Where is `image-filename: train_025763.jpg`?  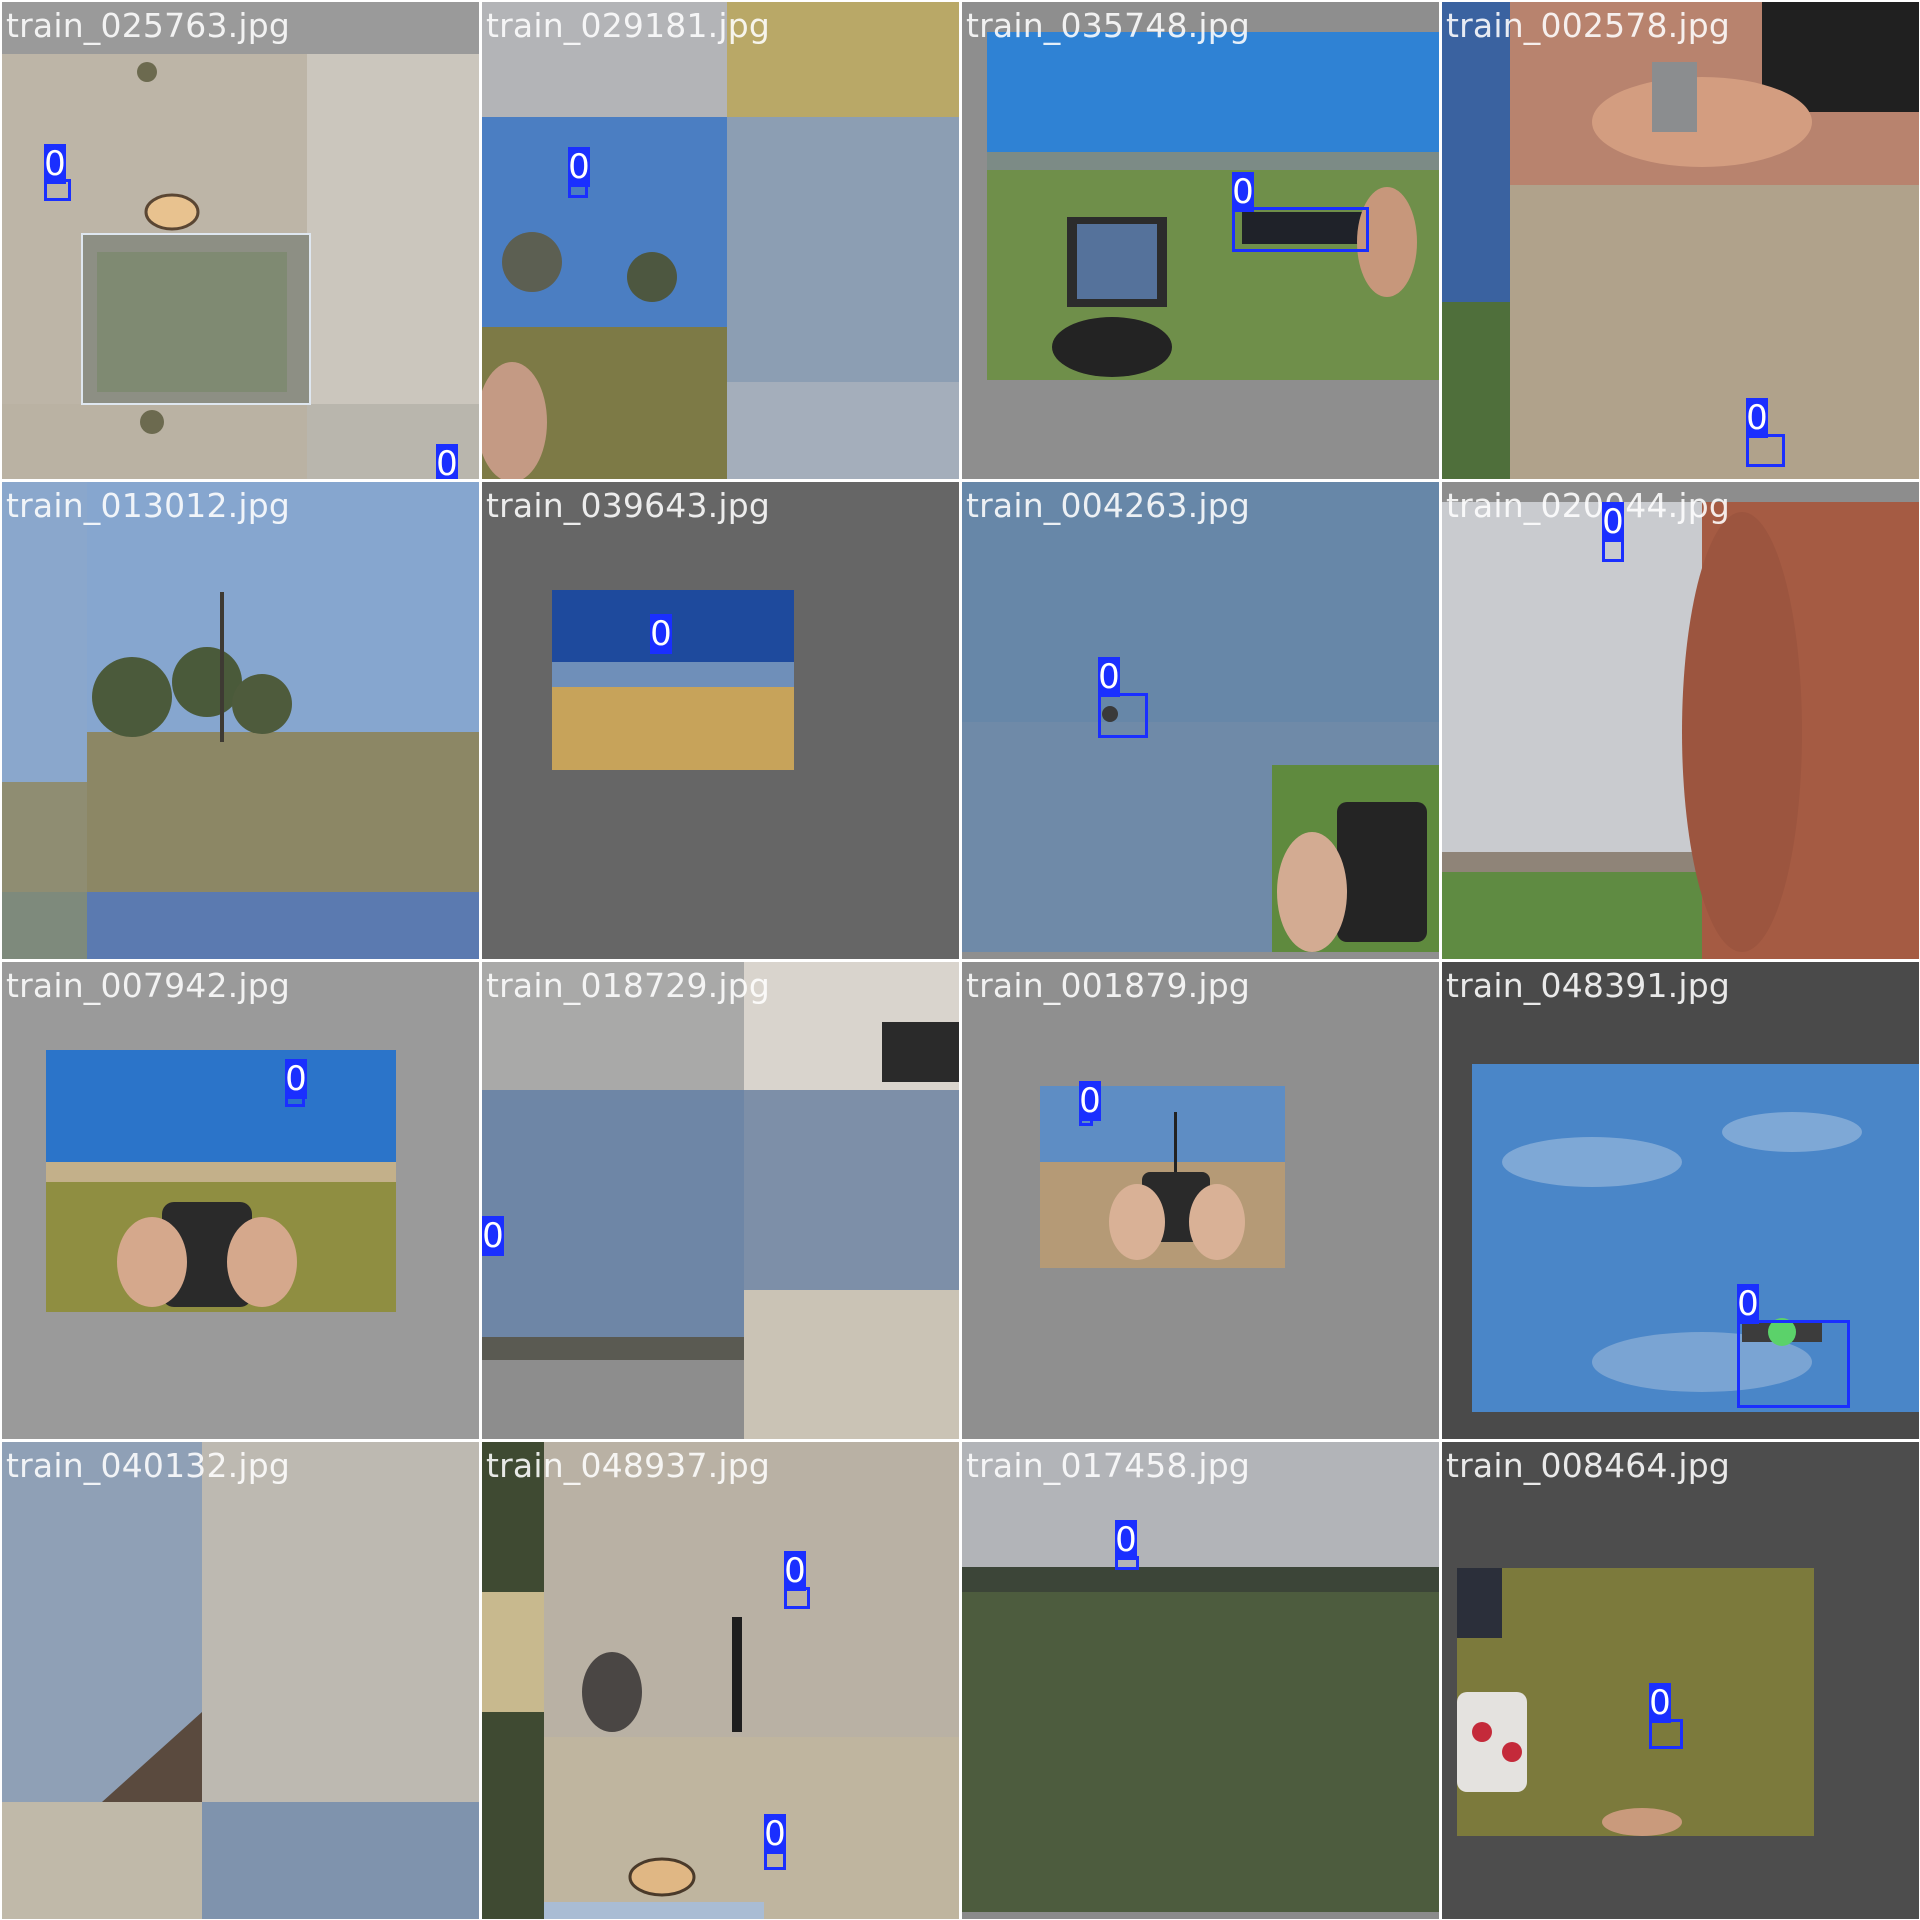 image-filename: train_025763.jpg is located at coordinates (148, 25).